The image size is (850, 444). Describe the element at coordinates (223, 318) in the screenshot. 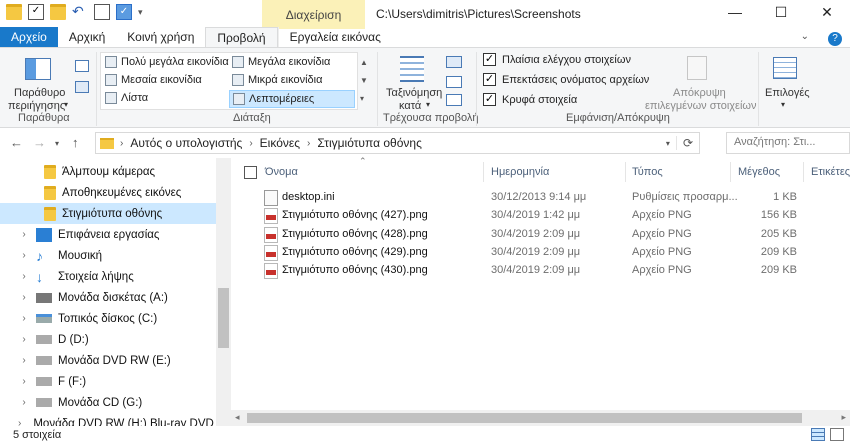

I see `nav-pane-scroll-thumb` at that location.